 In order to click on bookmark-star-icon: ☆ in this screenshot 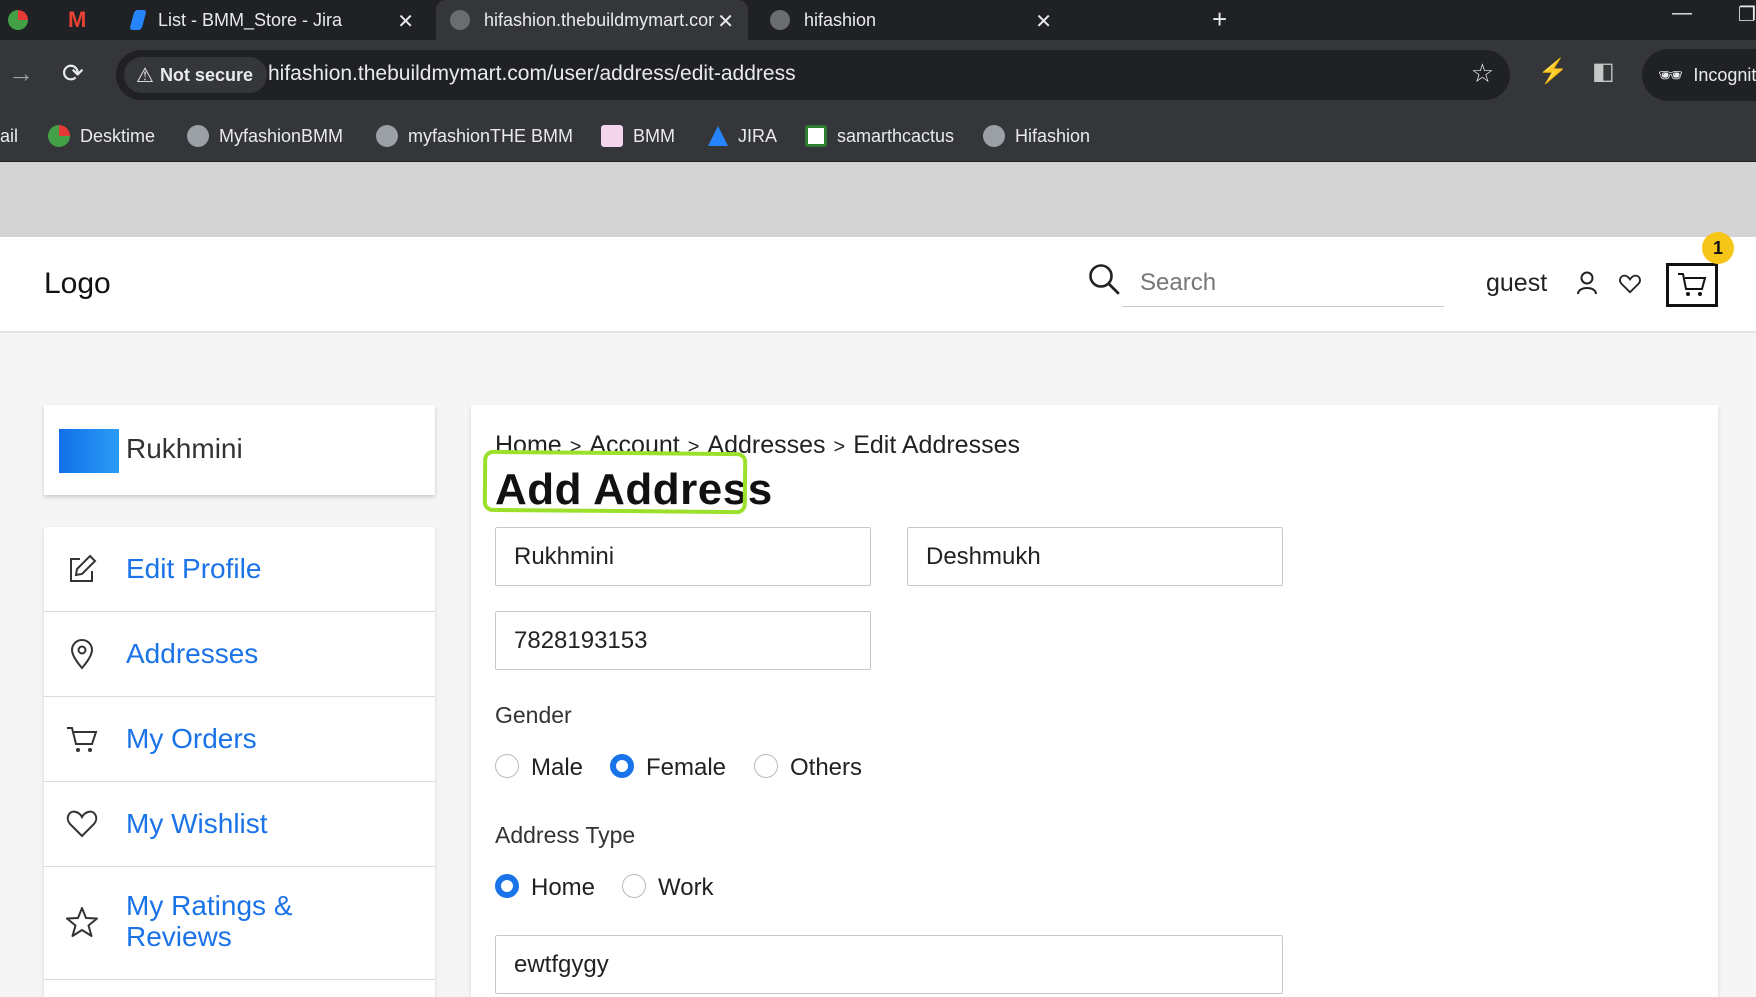, I will do `click(1482, 73)`.